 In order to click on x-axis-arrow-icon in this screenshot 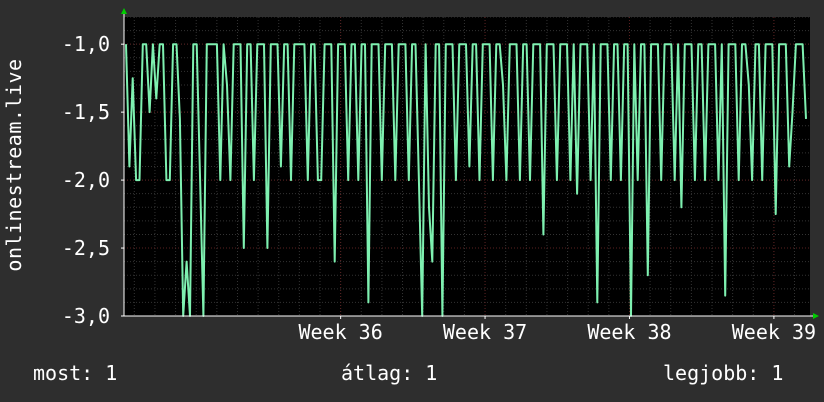, I will do `click(816, 316)`.